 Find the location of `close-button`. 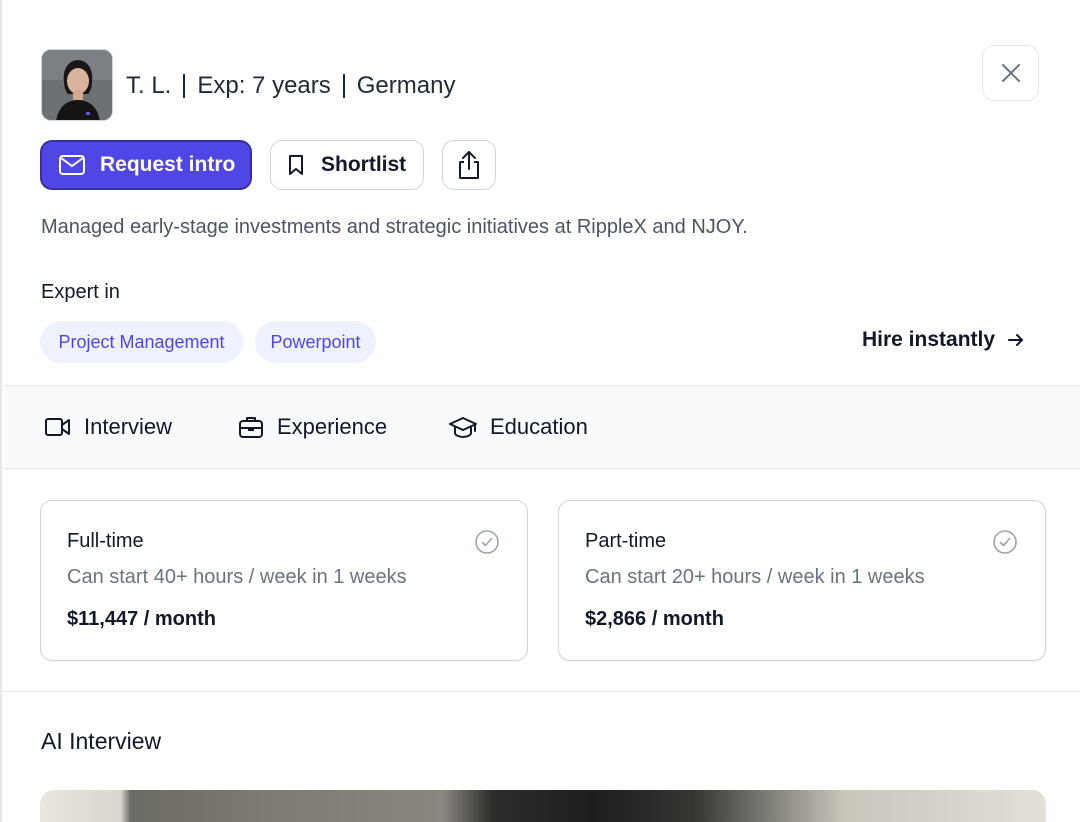

close-button is located at coordinates (1010, 73).